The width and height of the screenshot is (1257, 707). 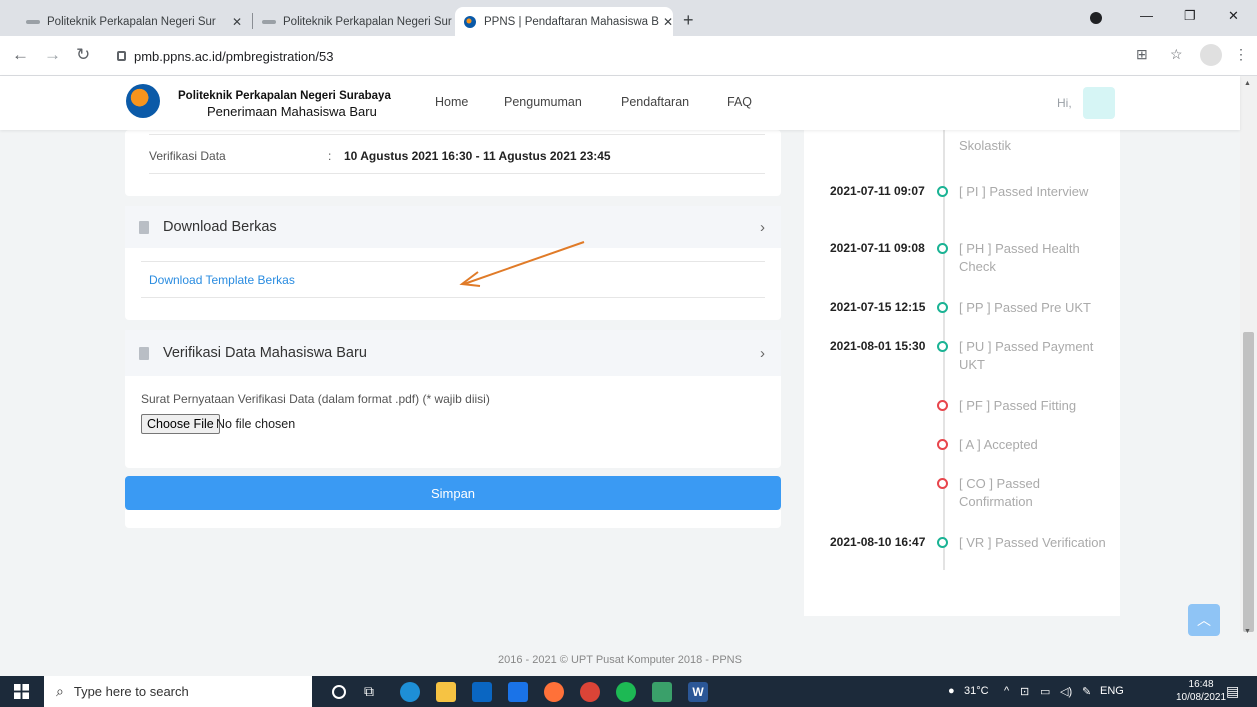 What do you see at coordinates (178, 691) in the screenshot?
I see `taskbar-search: ⌕ Type here to search` at bounding box center [178, 691].